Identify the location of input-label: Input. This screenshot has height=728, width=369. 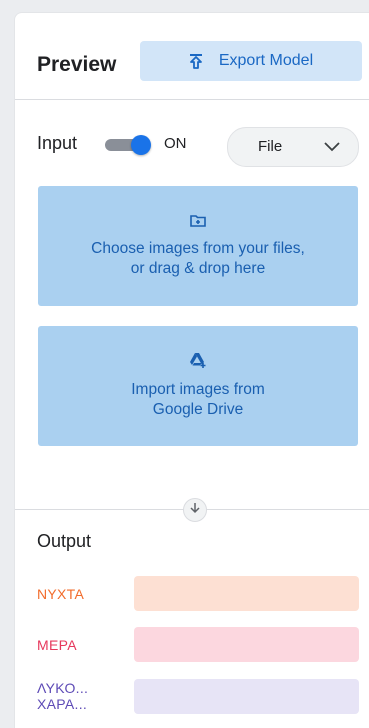
(57, 143).